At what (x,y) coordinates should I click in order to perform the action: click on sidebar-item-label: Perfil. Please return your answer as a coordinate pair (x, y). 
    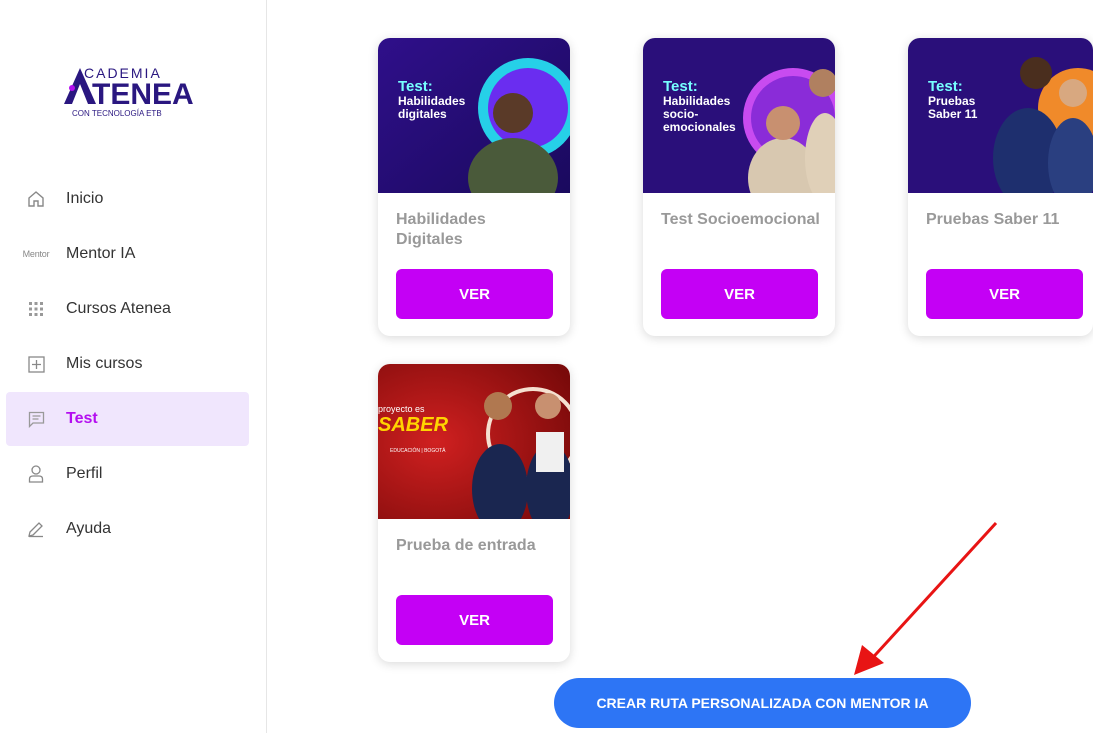
    Looking at the image, I should click on (84, 473).